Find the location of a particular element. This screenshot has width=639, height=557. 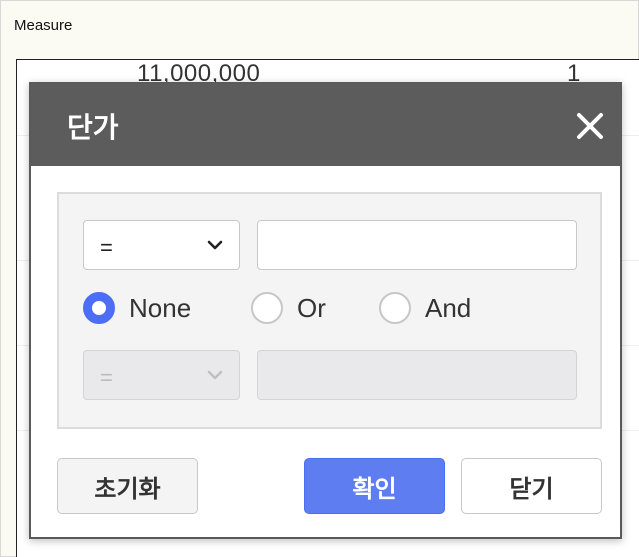

close-icon is located at coordinates (590, 126).